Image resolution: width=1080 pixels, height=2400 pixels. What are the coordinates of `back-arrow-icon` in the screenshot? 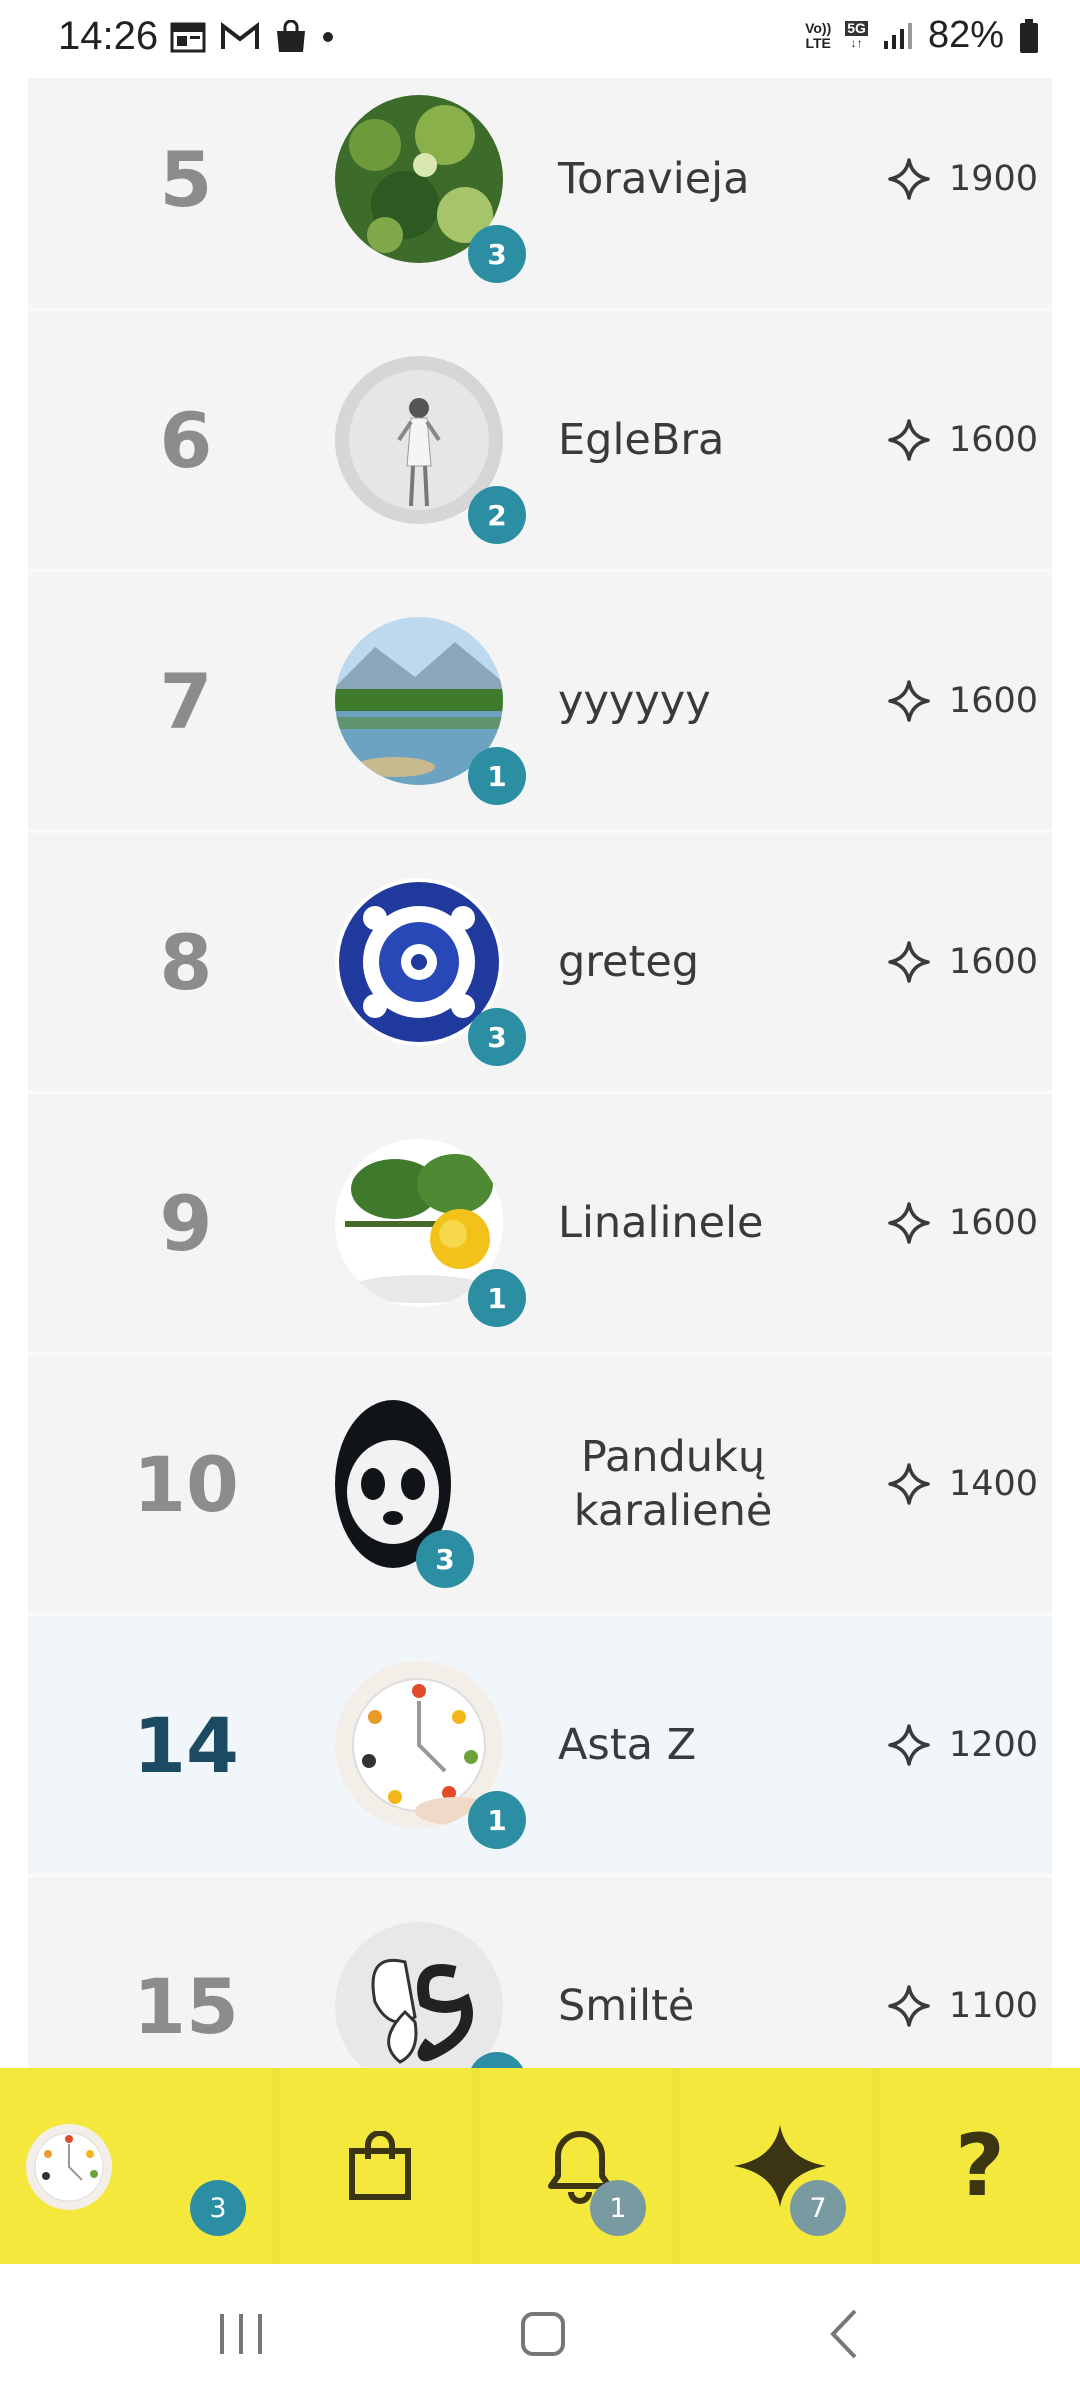 It's located at (843, 2334).